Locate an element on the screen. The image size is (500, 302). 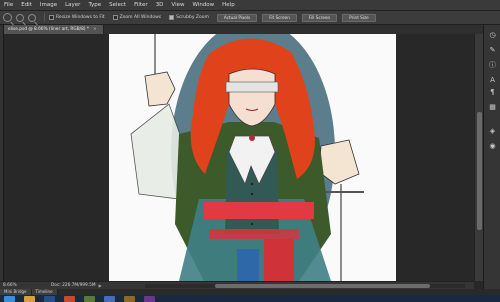
zoom-out-icon is located at coordinates (32, 17).